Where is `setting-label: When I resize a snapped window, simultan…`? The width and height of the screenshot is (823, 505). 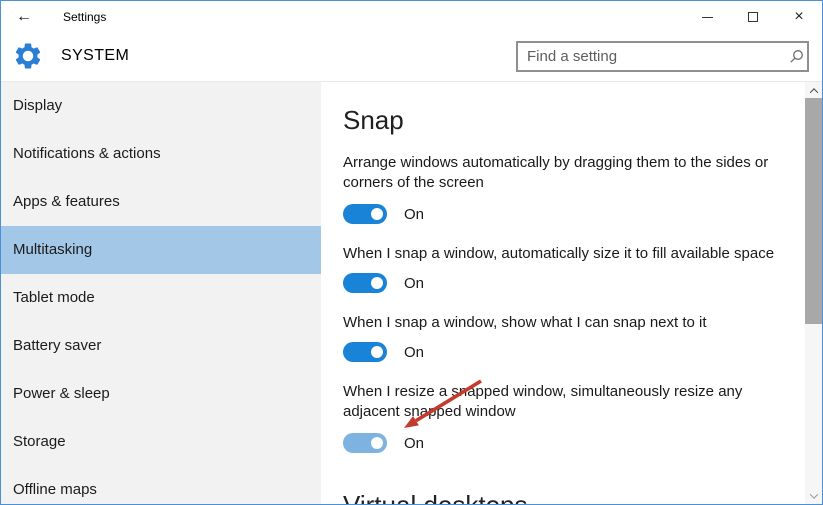 setting-label: When I resize a snapped window, simultan… is located at coordinates (543, 401).